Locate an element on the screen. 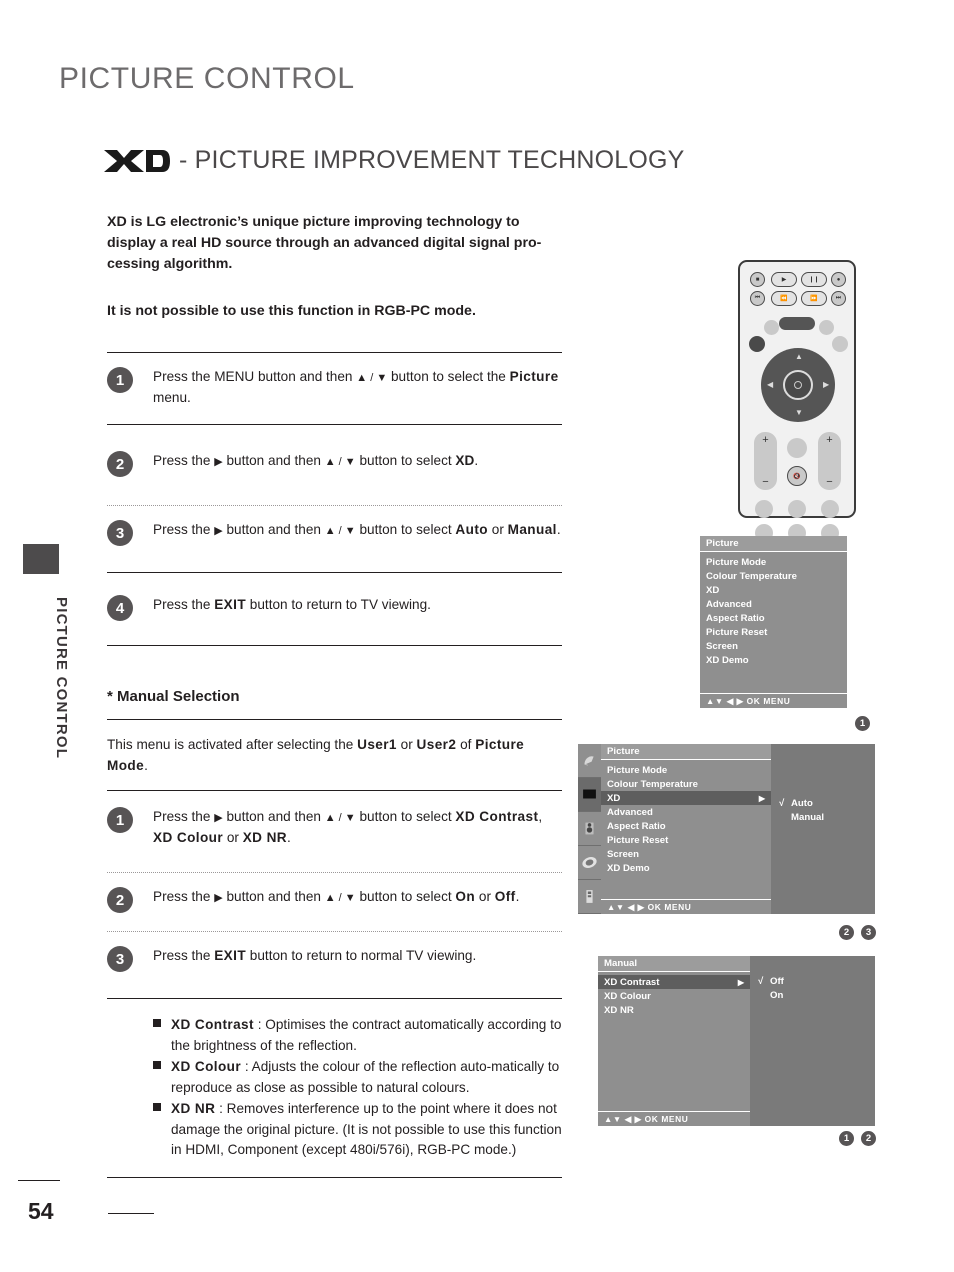  remote-aux-left-button is located at coordinates (771, 327).